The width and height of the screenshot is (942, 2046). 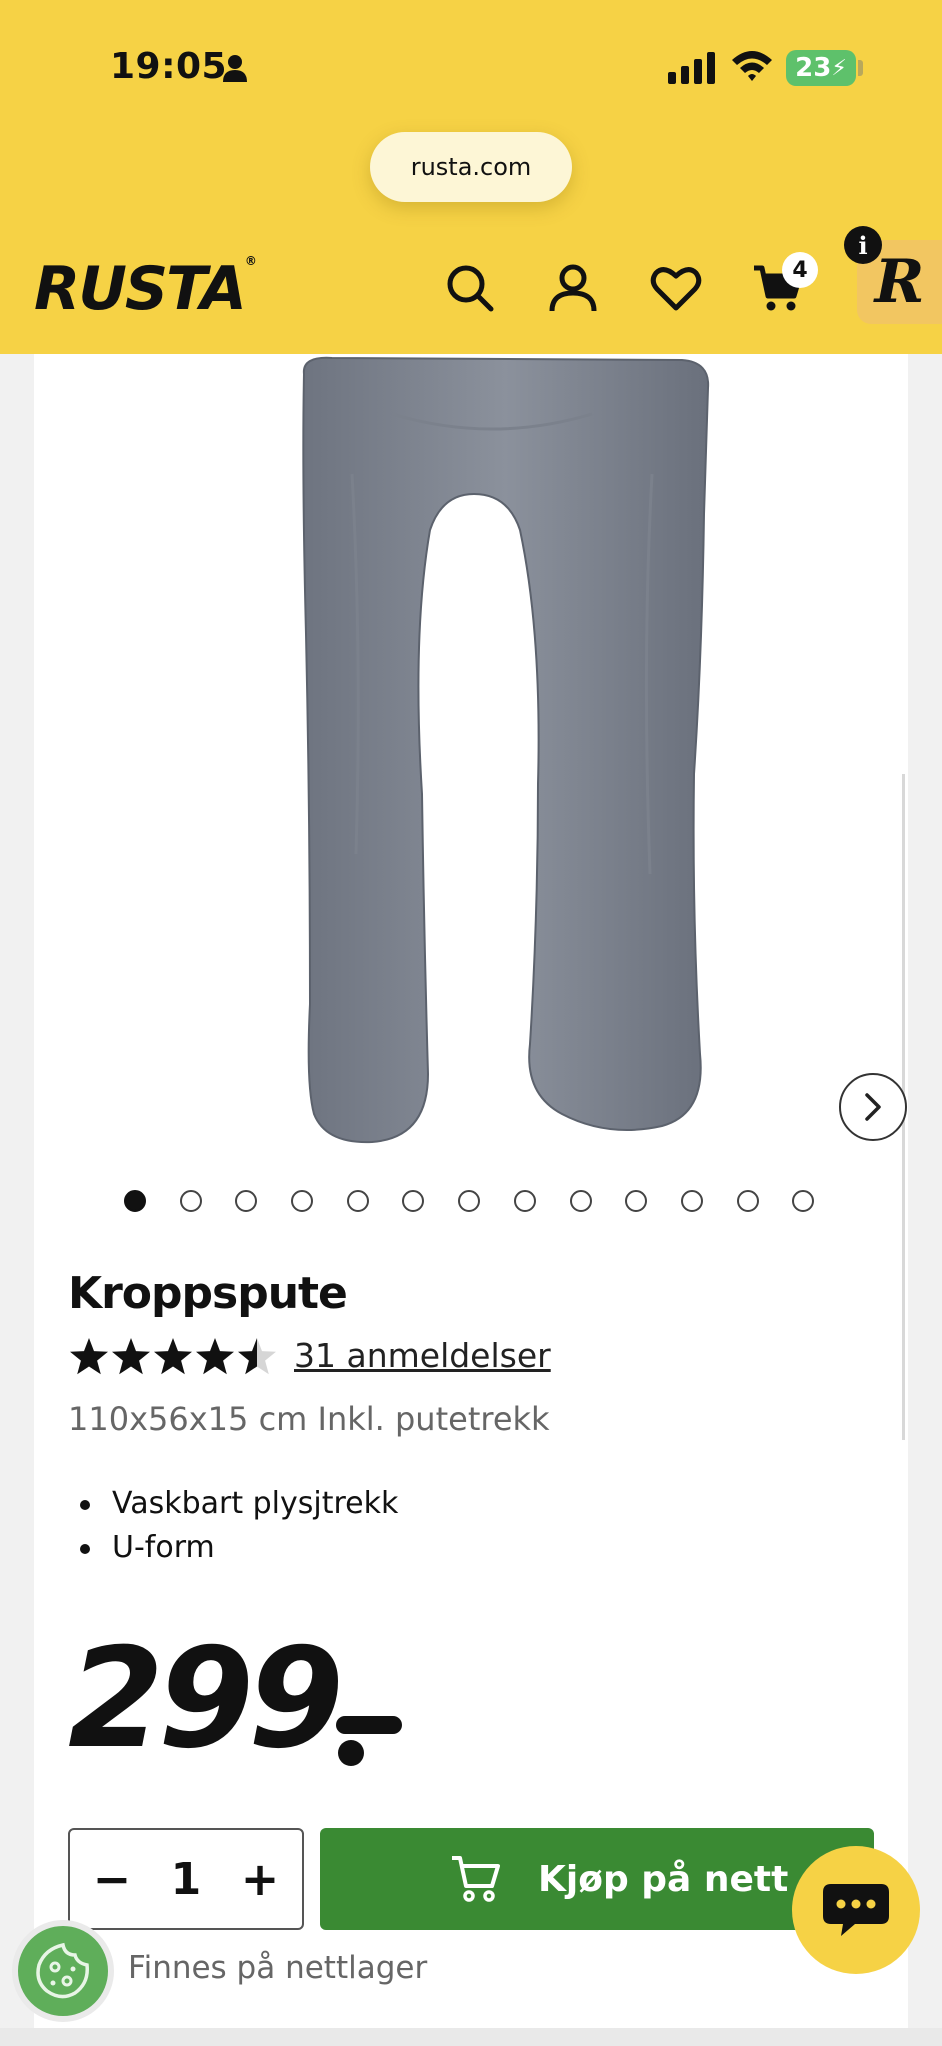 What do you see at coordinates (663, 1879) in the screenshot?
I see `buy-online-label: Kjøp på nett` at bounding box center [663, 1879].